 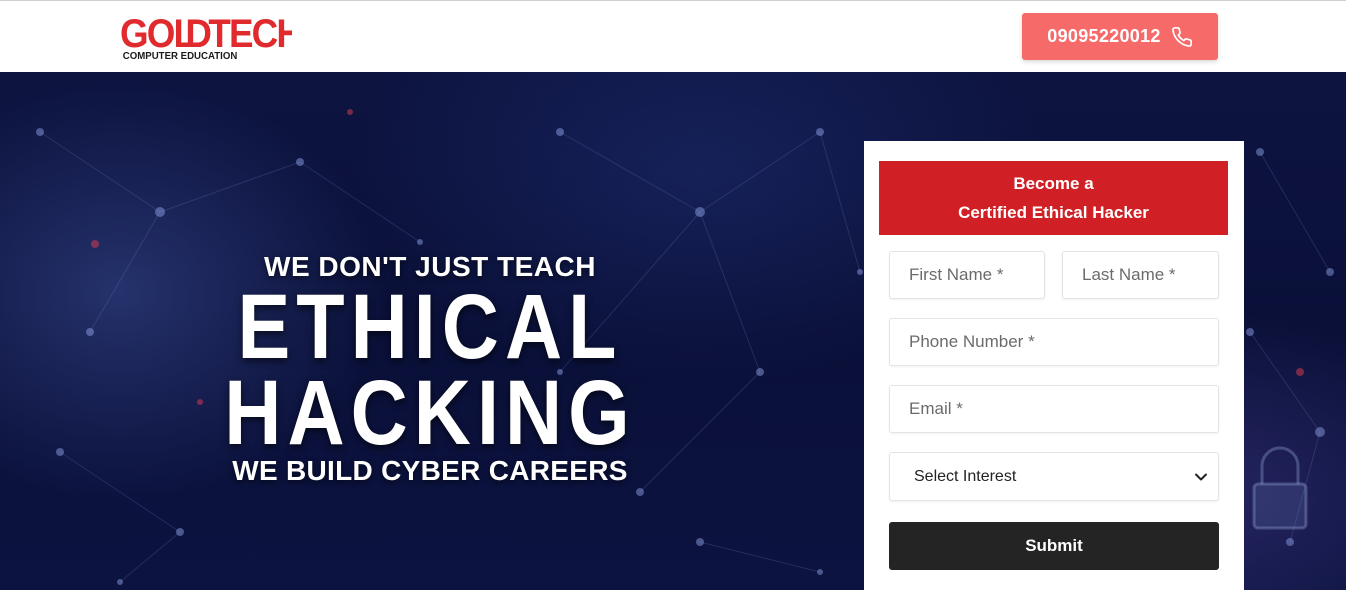 What do you see at coordinates (965, 476) in the screenshot?
I see `interest-select-value: Select Interest` at bounding box center [965, 476].